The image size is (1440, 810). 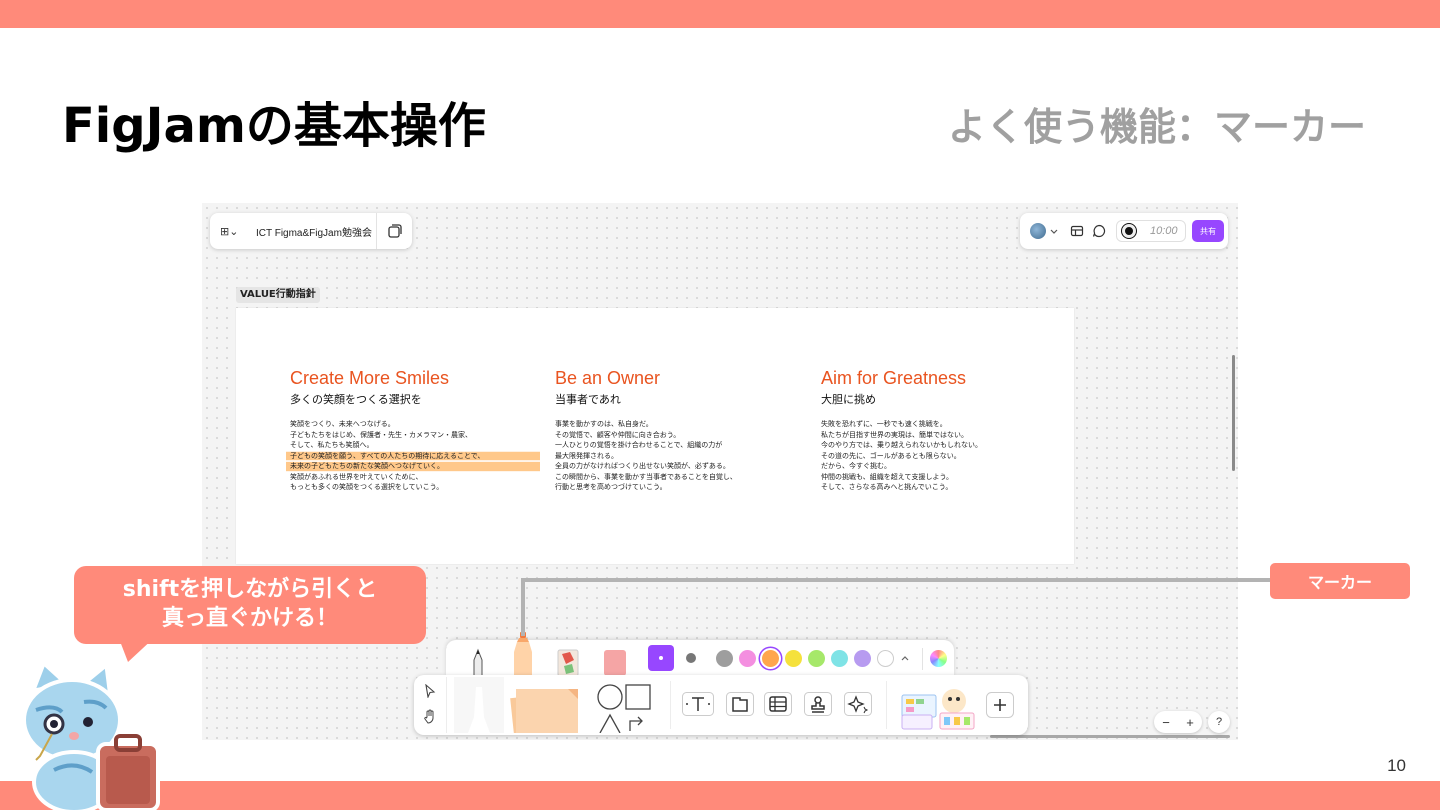 I want to click on move-cursor-icon, so click(x=430, y=691).